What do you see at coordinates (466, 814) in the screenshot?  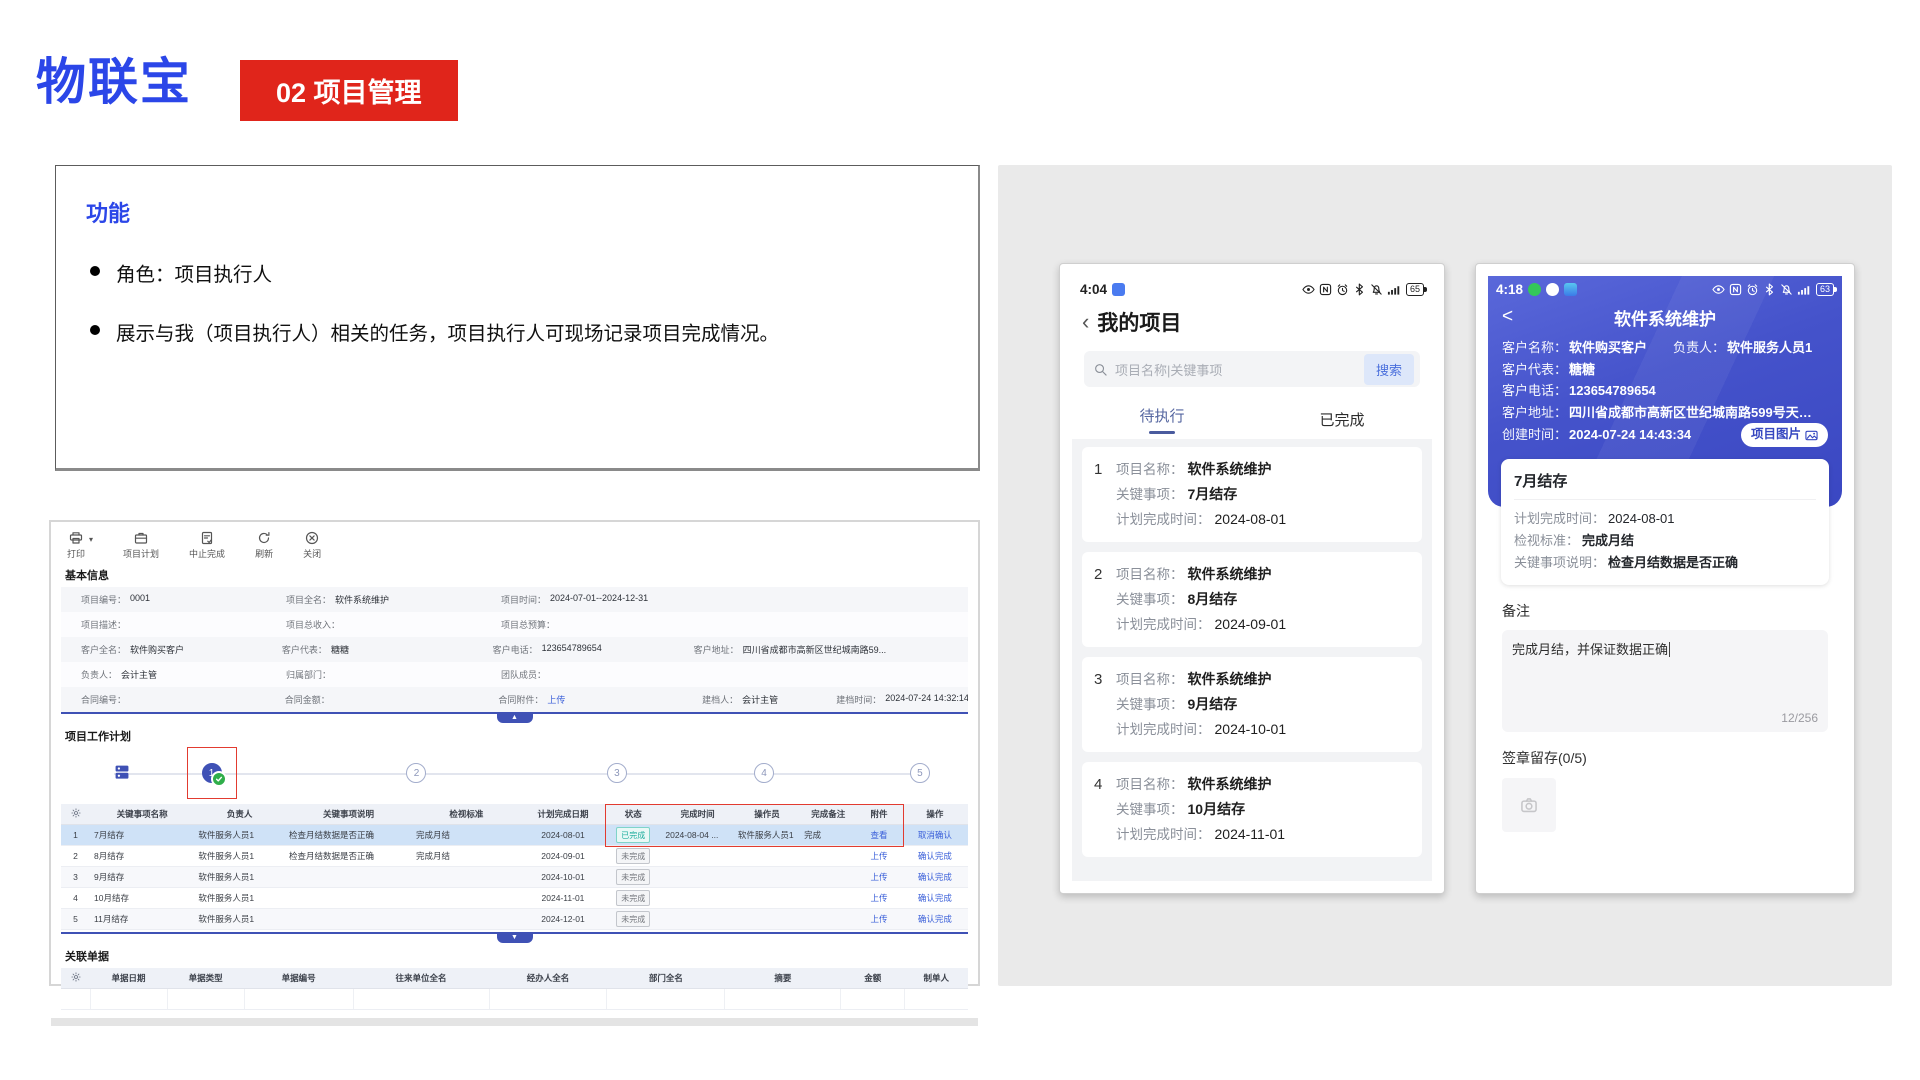 I see `column-header: 检视标准` at bounding box center [466, 814].